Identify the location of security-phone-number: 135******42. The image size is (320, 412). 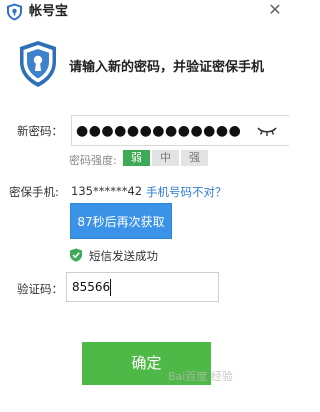
(107, 191).